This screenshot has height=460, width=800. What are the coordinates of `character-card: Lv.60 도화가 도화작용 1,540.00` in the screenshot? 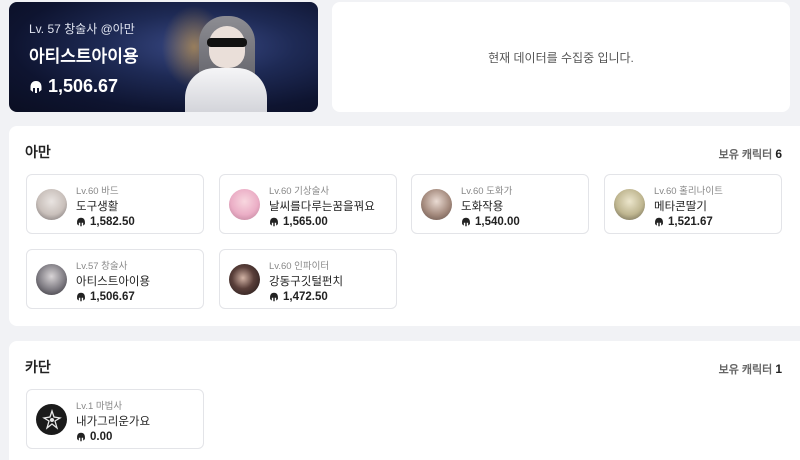 It's located at (500, 204).